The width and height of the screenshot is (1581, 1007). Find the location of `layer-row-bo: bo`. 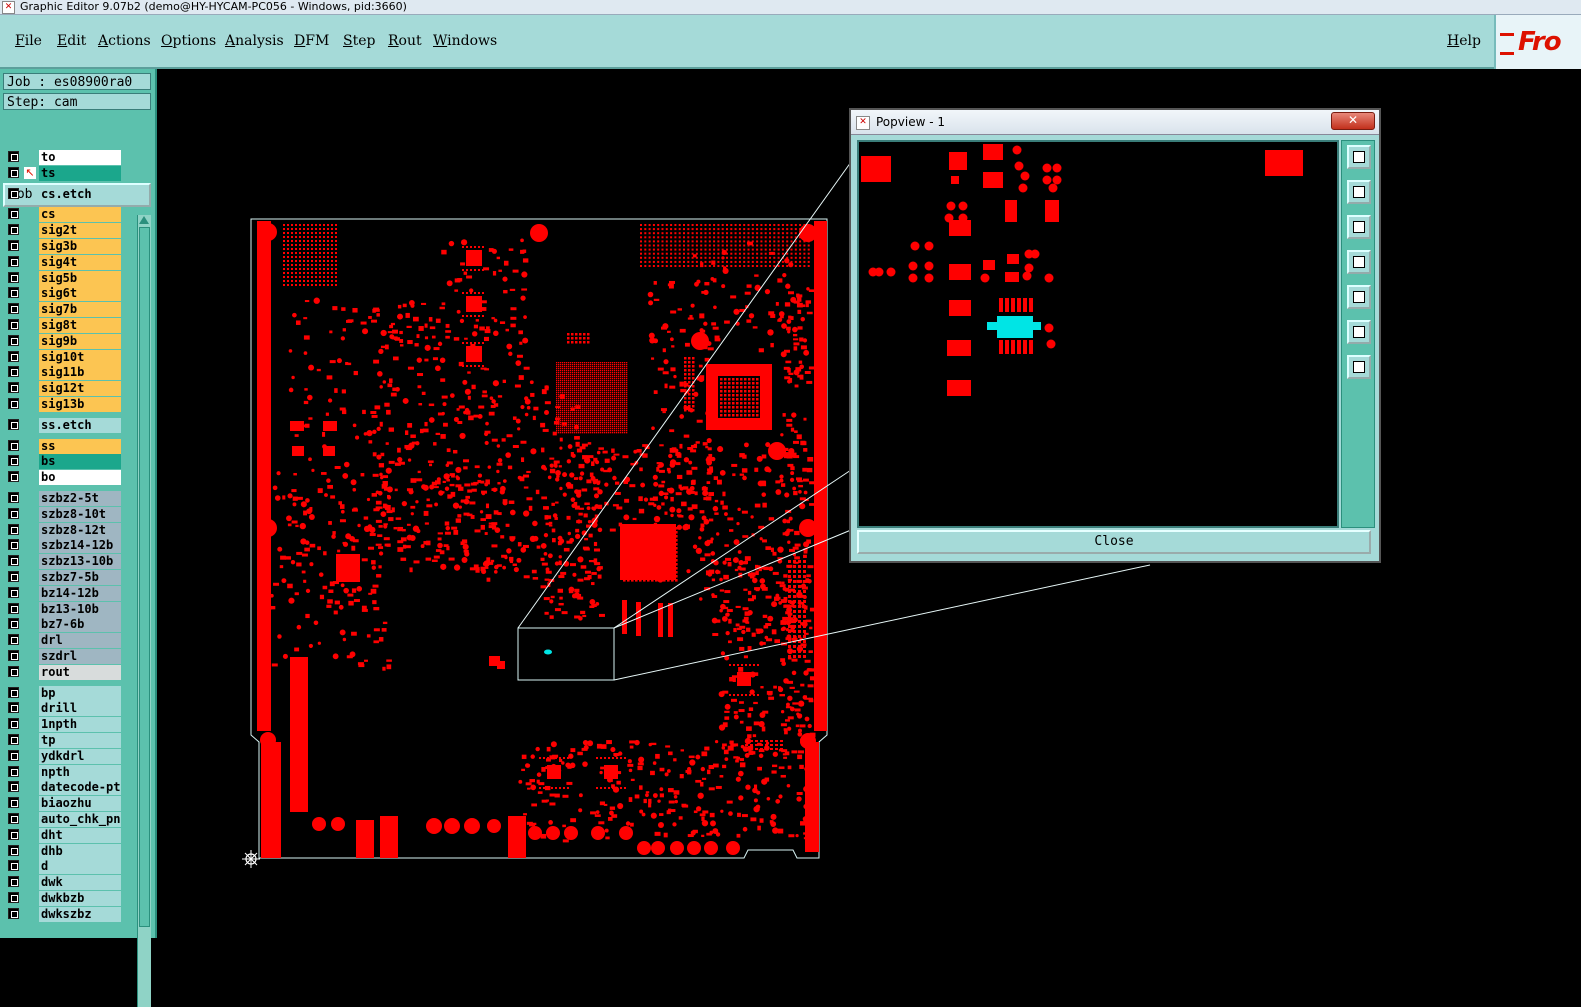

layer-row-bo: bo is located at coordinates (65, 478).